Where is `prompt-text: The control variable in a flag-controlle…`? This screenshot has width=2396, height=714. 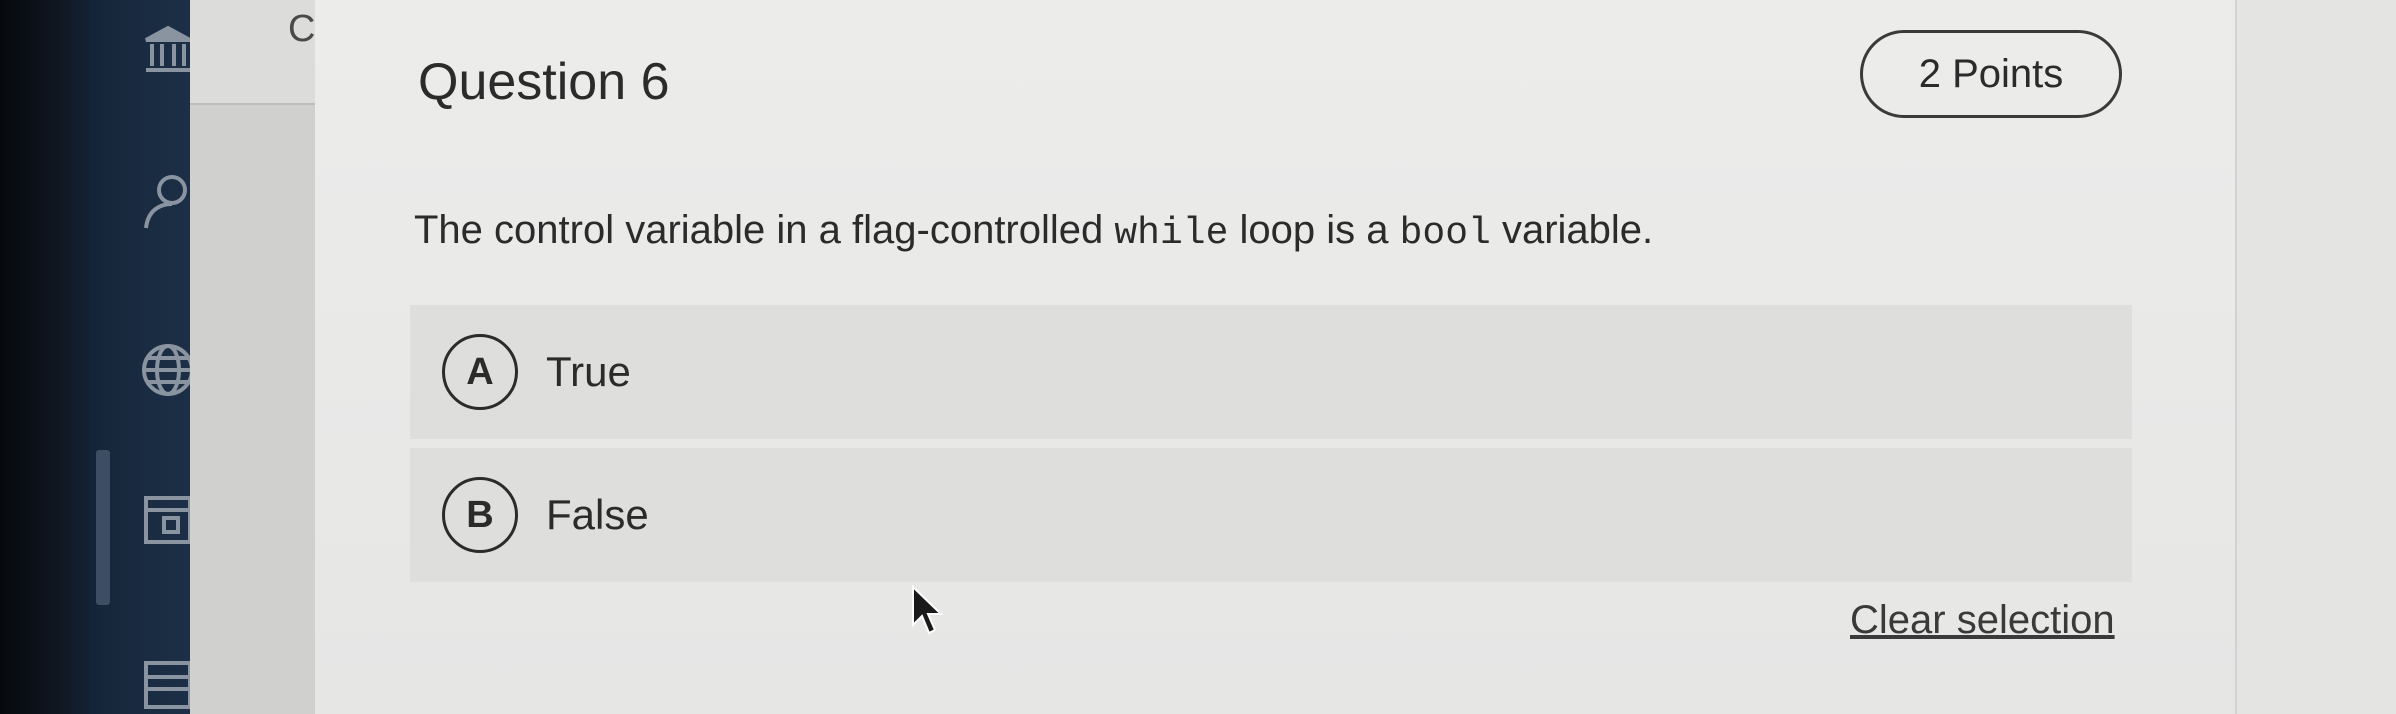
prompt-text: The control variable in a flag-controlle… is located at coordinates (764, 230).